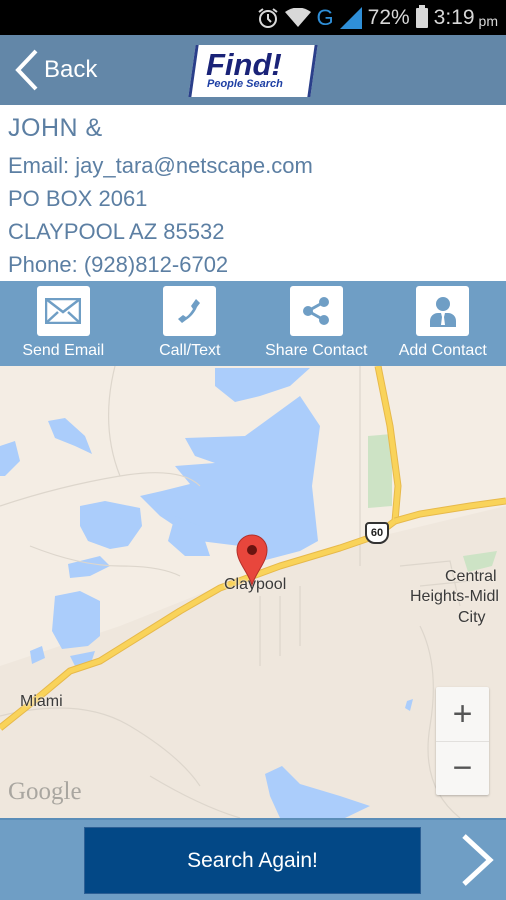 This screenshot has height=900, width=506. I want to click on app-logo: Find! People Search, so click(253, 71).